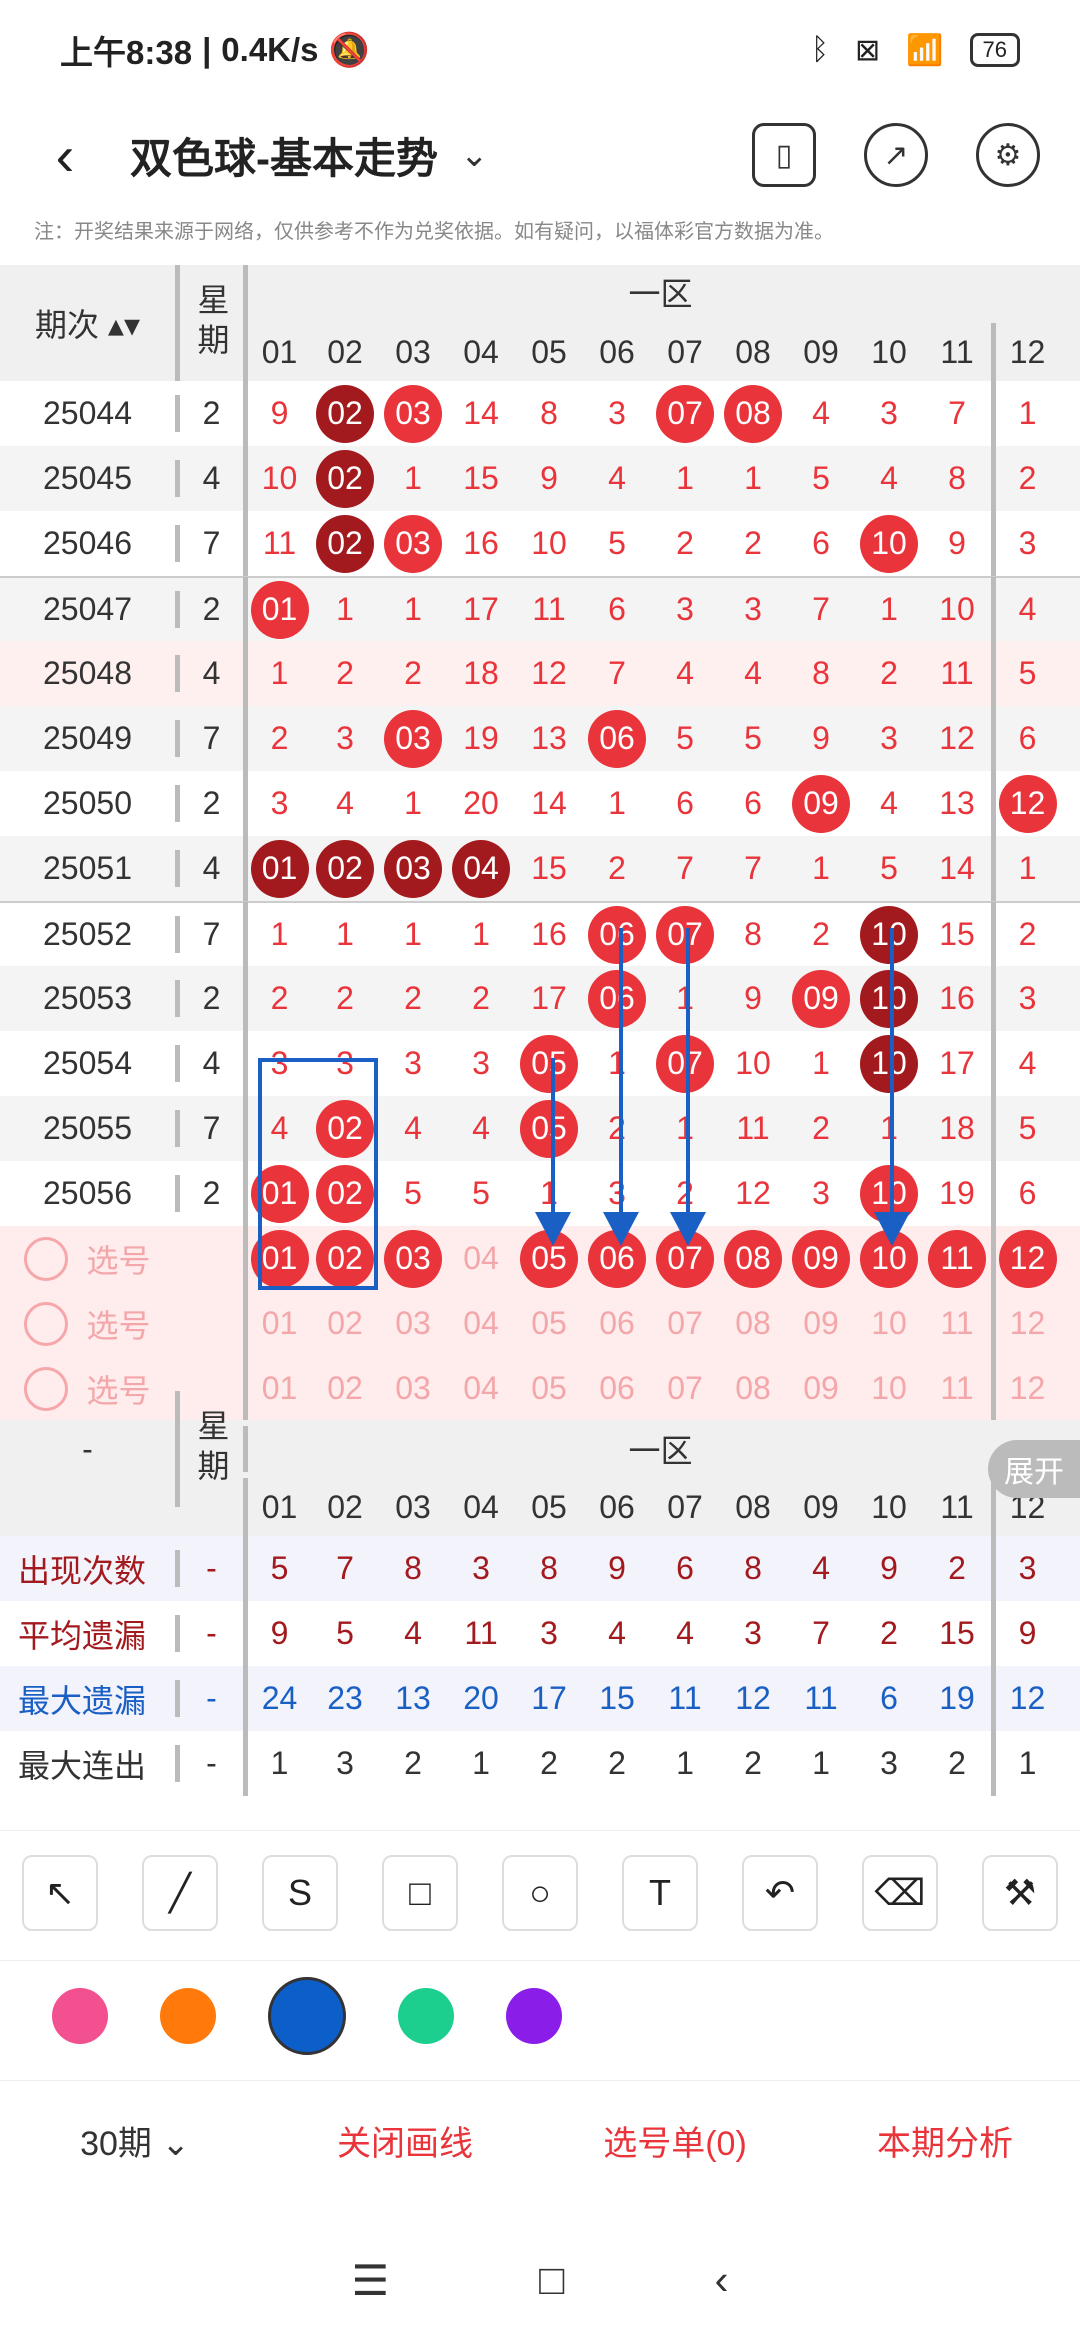  Describe the element at coordinates (549, 738) in the screenshot. I see `number-cell: 13` at that location.